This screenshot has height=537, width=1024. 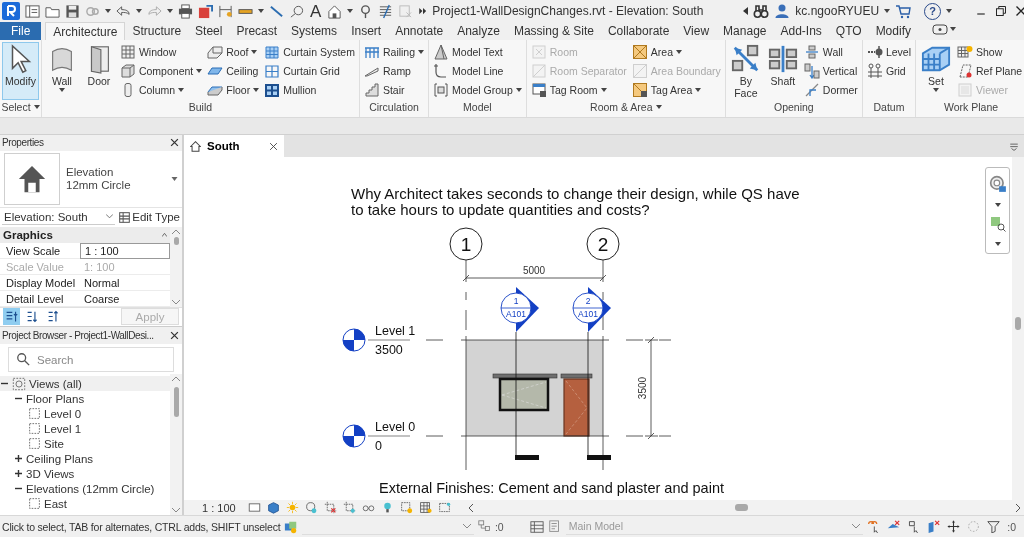 What do you see at coordinates (205, 11) in the screenshot?
I see `export-icon` at bounding box center [205, 11].